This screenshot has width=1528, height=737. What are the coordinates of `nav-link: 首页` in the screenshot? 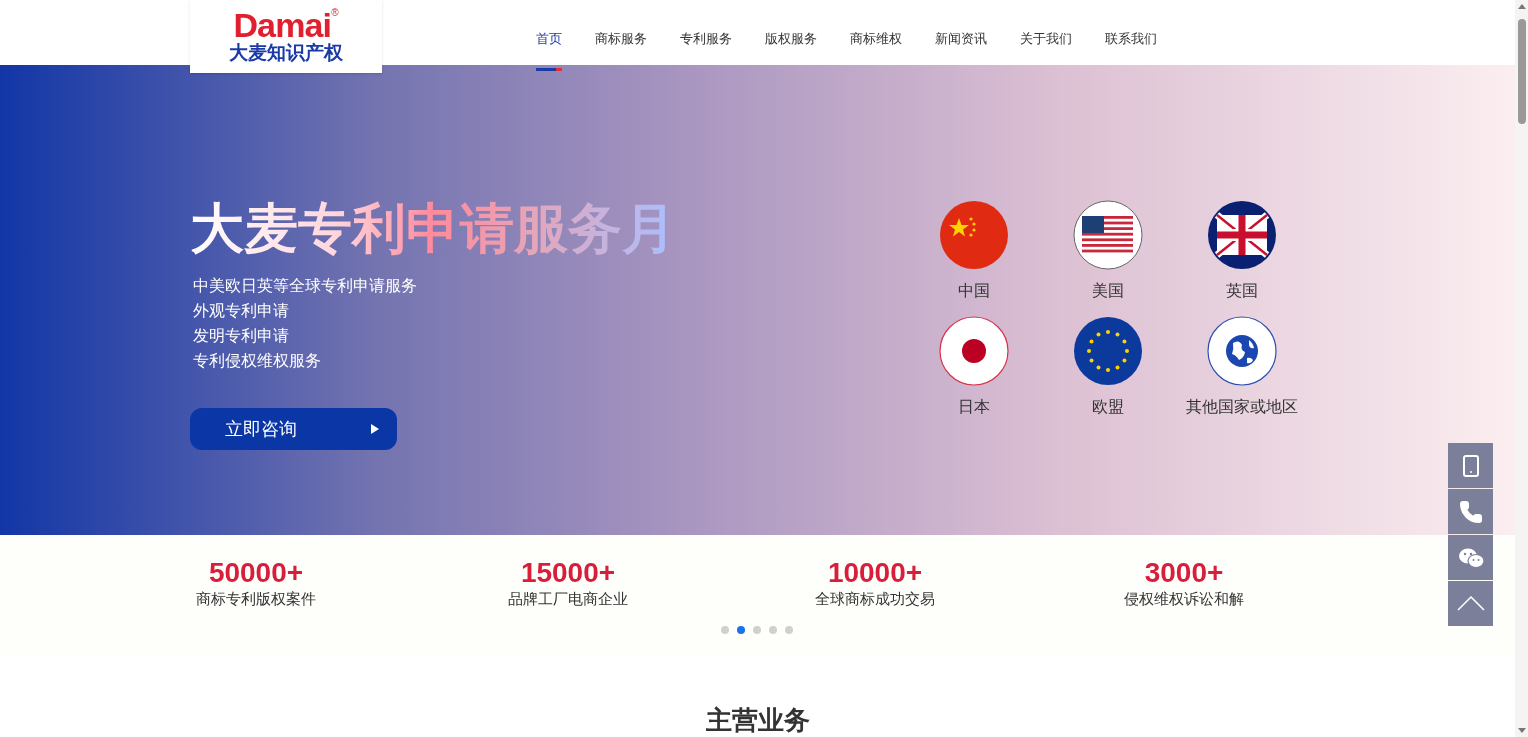 It's located at (549, 39).